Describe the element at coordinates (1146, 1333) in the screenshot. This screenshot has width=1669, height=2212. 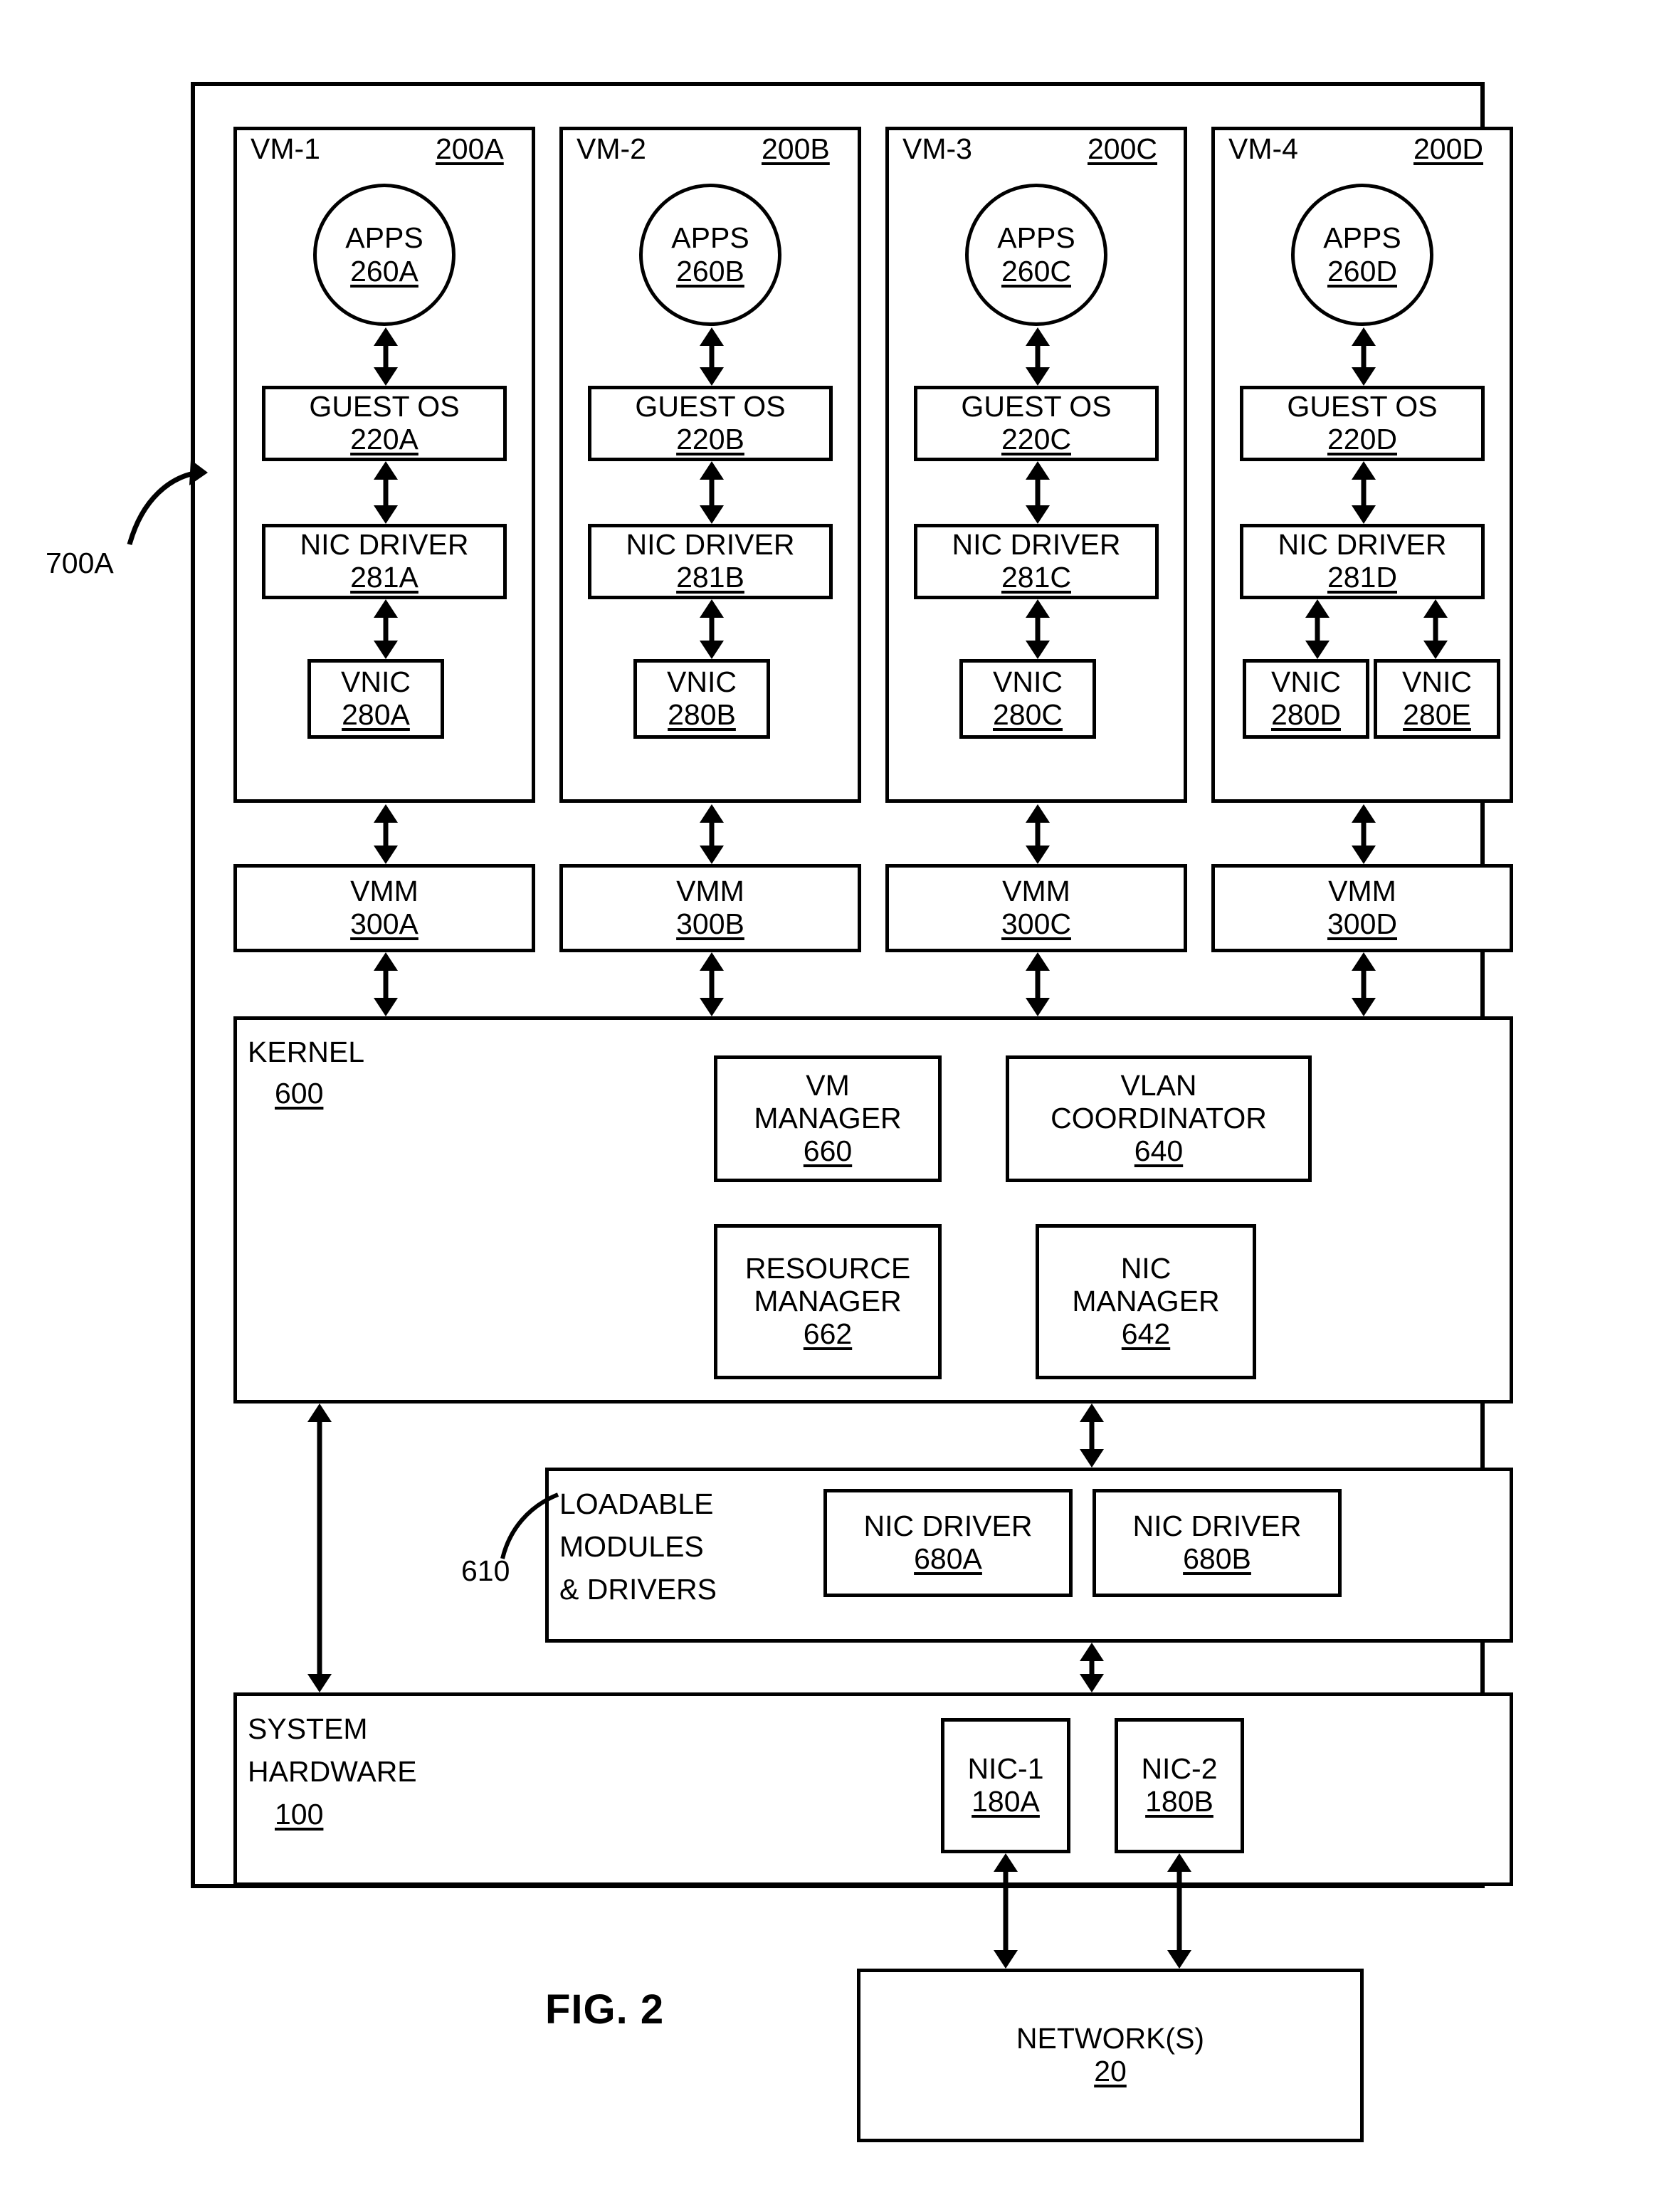
I see `nic-manager-ref: 642` at that location.